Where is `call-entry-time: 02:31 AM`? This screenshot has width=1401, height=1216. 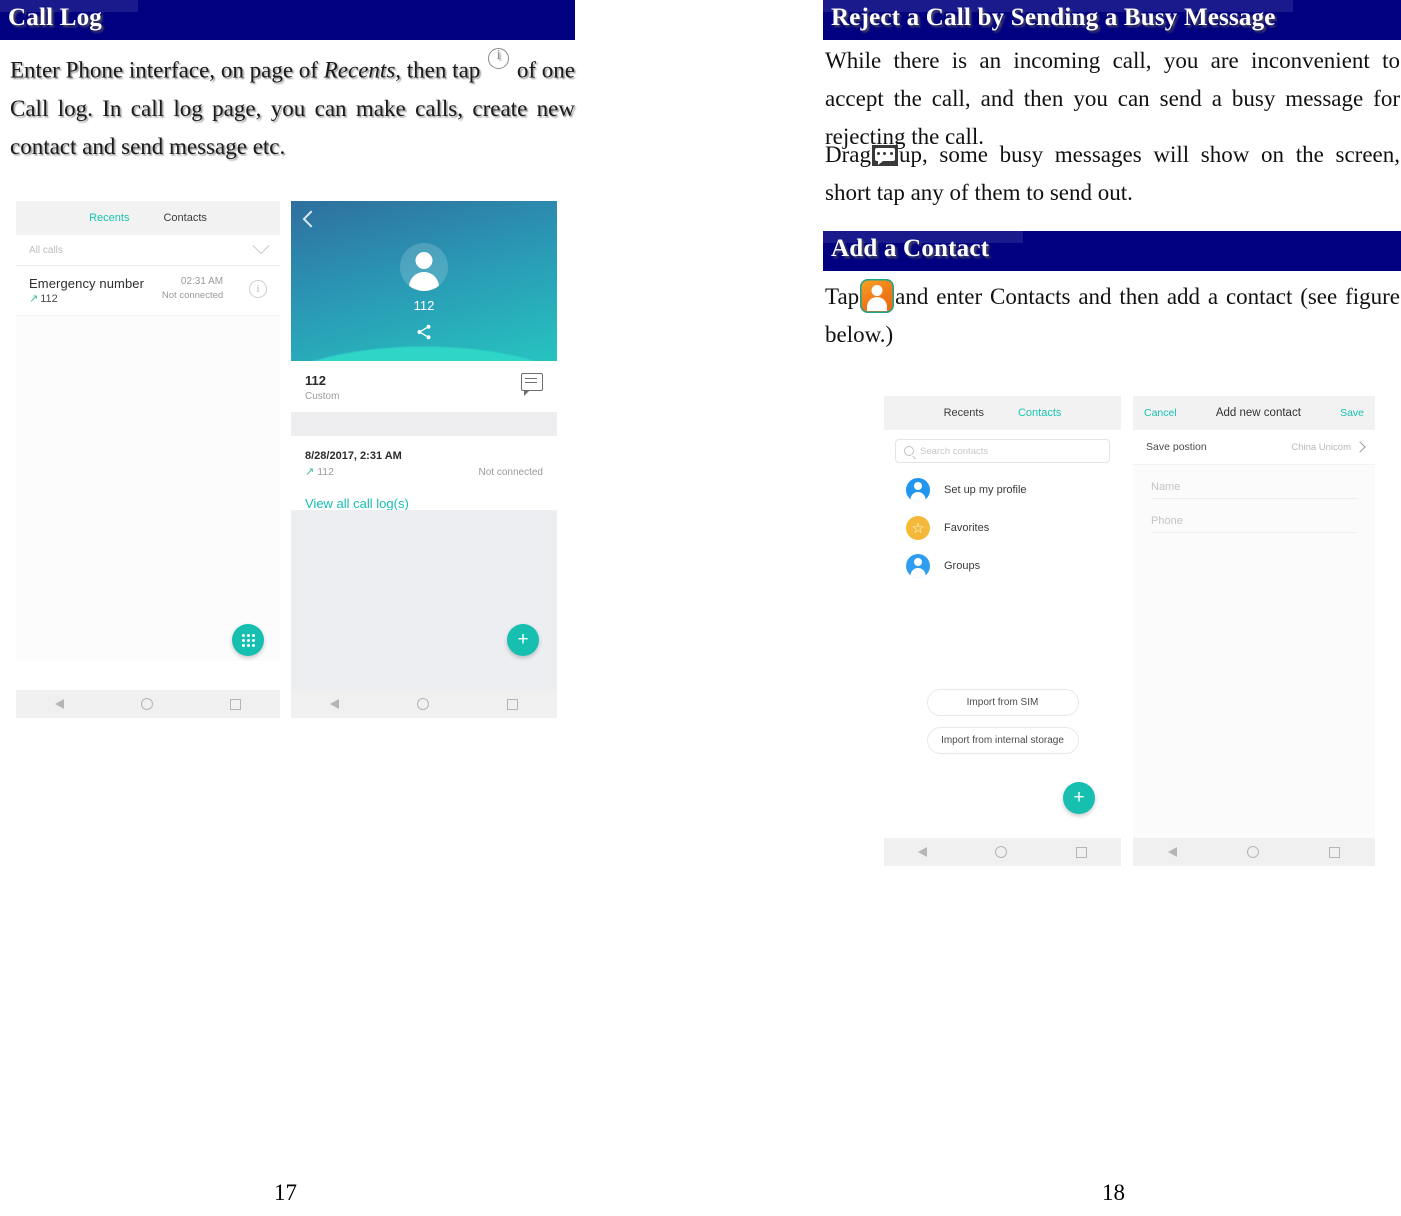 call-entry-time: 02:31 AM is located at coordinates (202, 281).